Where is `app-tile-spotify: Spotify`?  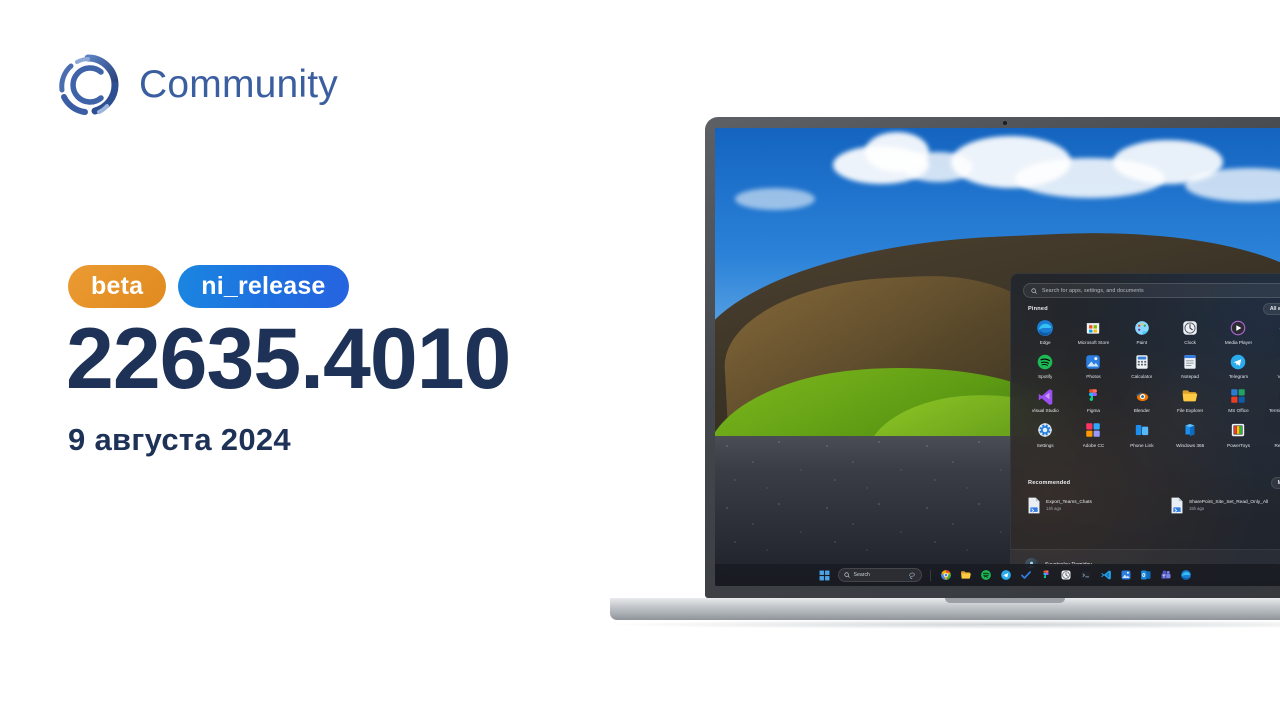 app-tile-spotify: Spotify is located at coordinates (1045, 365).